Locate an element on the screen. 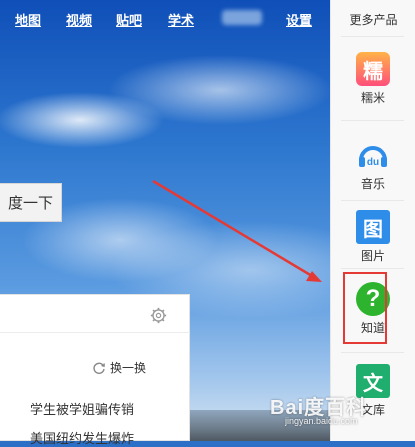  svg-text: du is located at coordinates (373, 162).